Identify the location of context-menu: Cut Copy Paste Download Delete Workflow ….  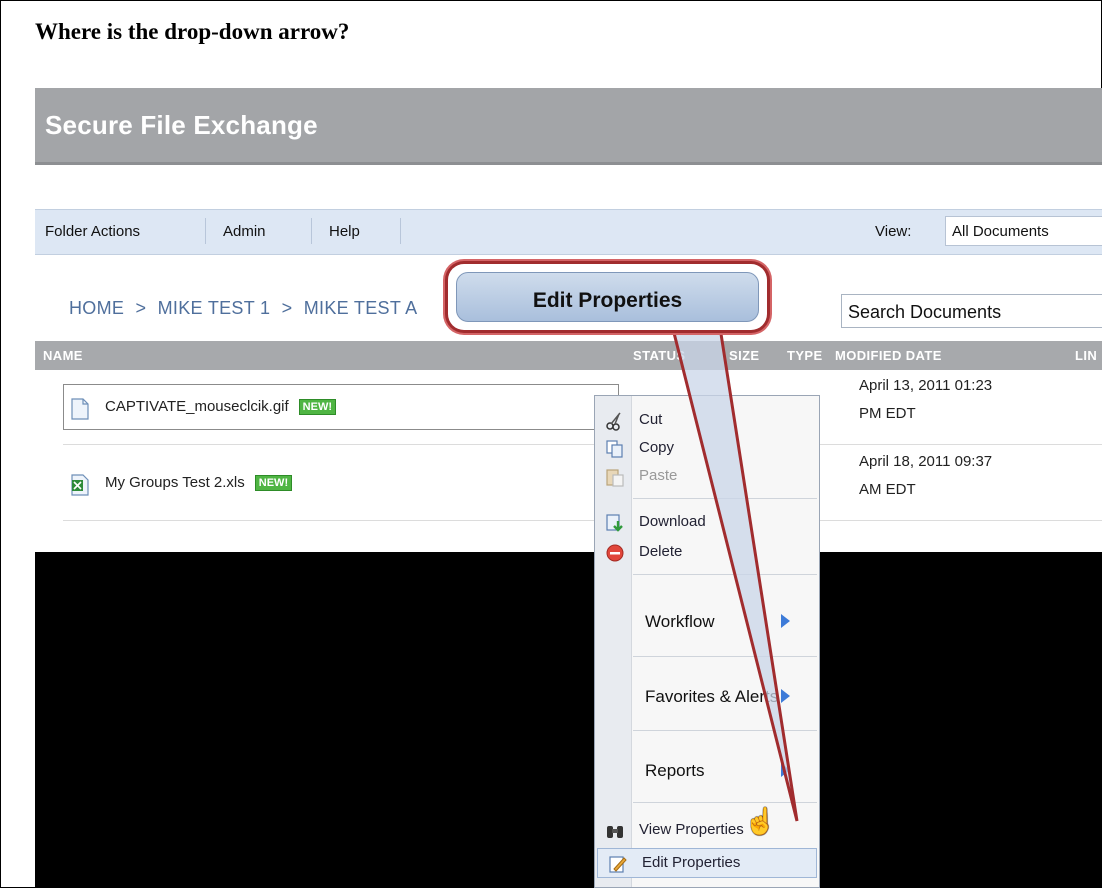
(707, 641).